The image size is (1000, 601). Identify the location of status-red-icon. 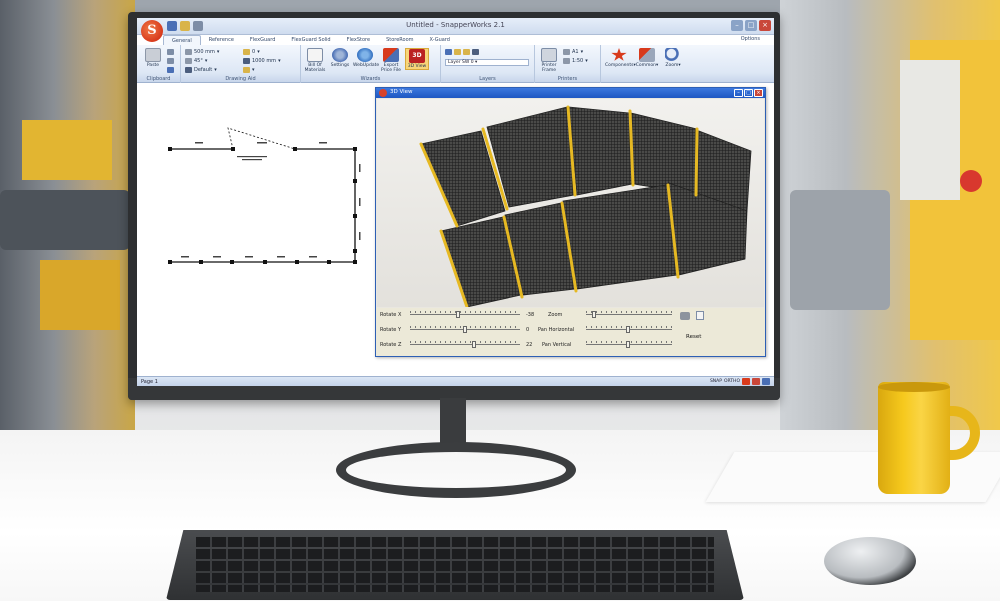
(746, 381).